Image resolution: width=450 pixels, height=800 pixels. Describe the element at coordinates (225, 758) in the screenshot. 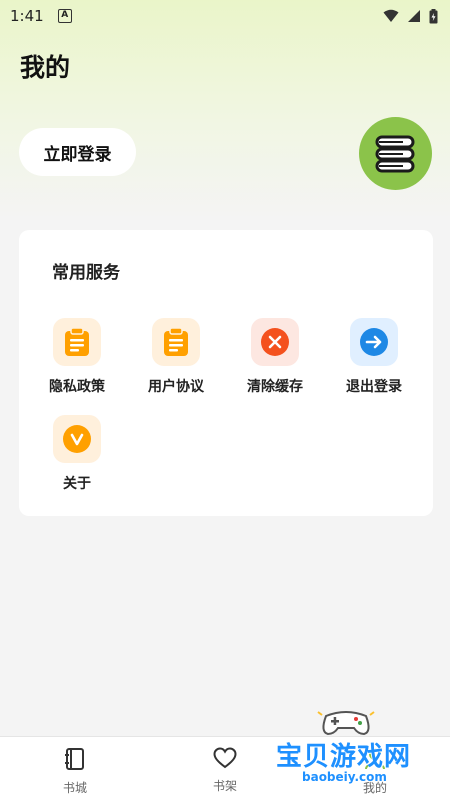

I see `heart-icon` at that location.